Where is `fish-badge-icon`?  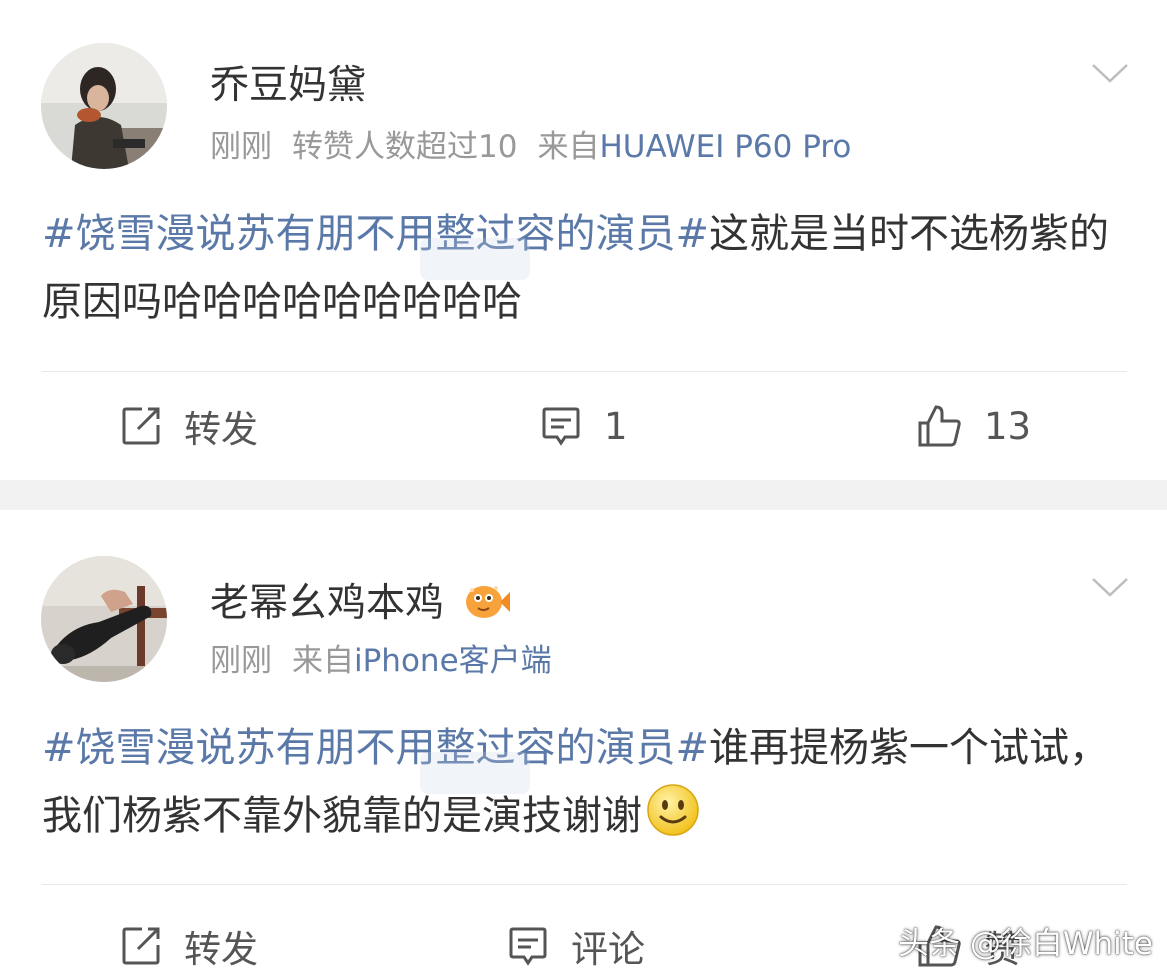
fish-badge-icon is located at coordinates (488, 602).